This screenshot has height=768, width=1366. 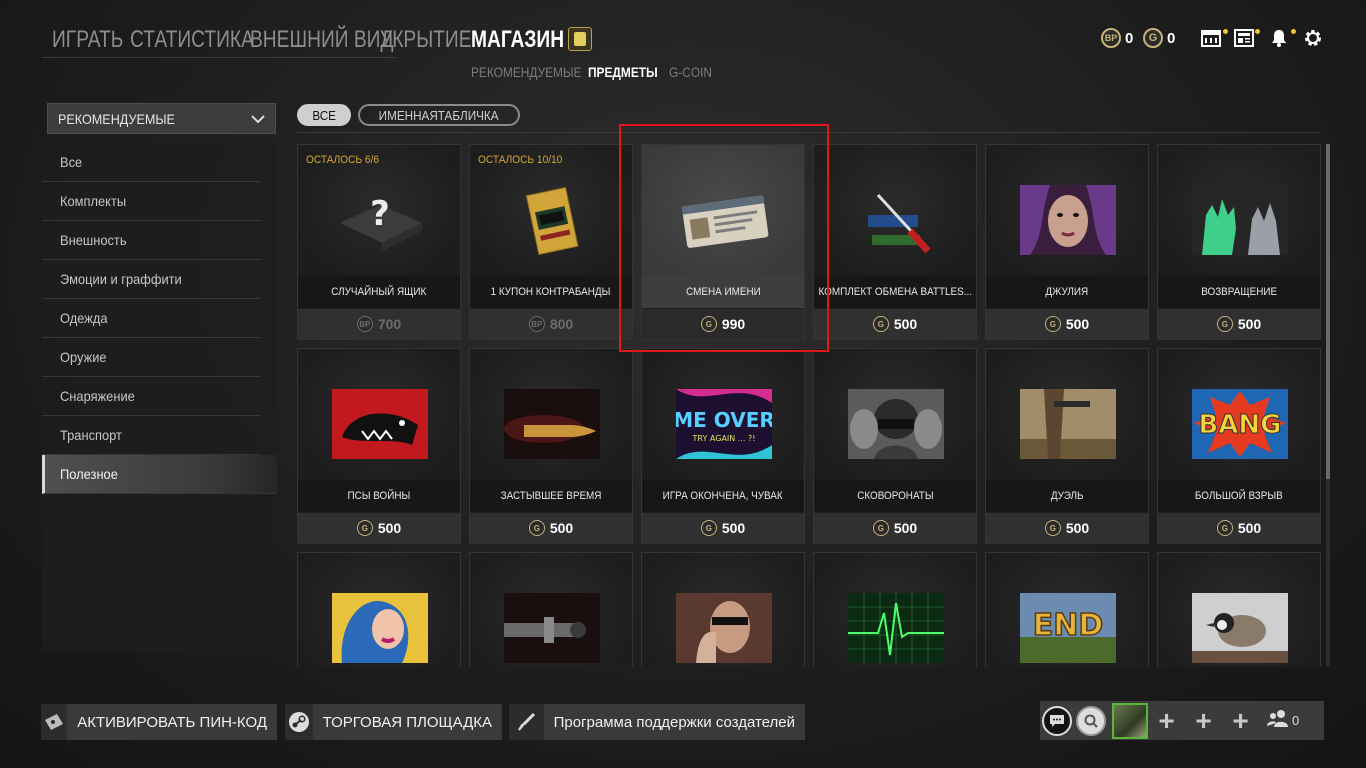 What do you see at coordinates (1283, 720) in the screenshot?
I see `friends-button: 0` at bounding box center [1283, 720].